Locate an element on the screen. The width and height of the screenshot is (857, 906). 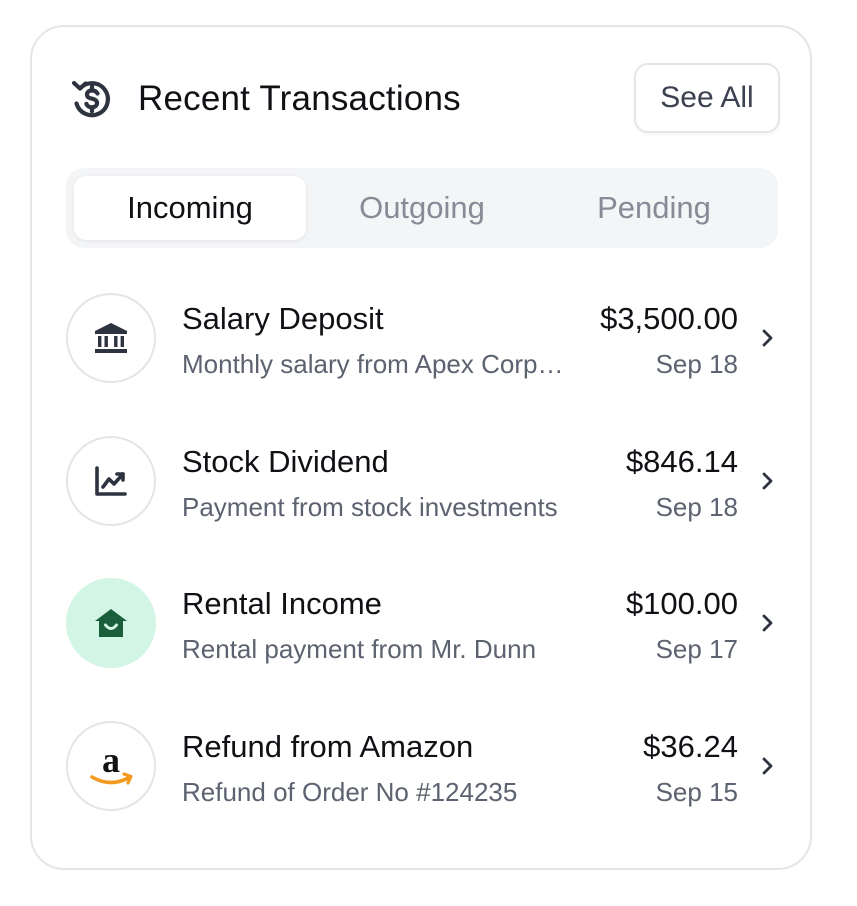
transaction-description: Refund of Order No #124235 is located at coordinates (350, 791).